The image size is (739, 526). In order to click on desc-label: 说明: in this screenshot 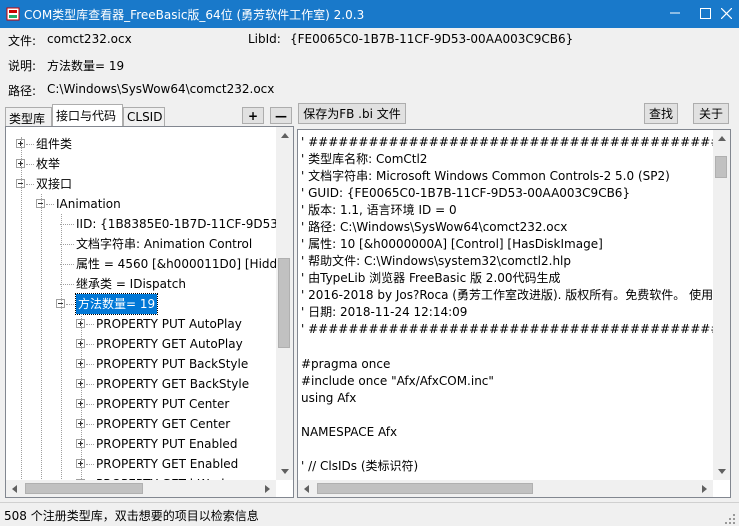, I will do `click(22, 66)`.